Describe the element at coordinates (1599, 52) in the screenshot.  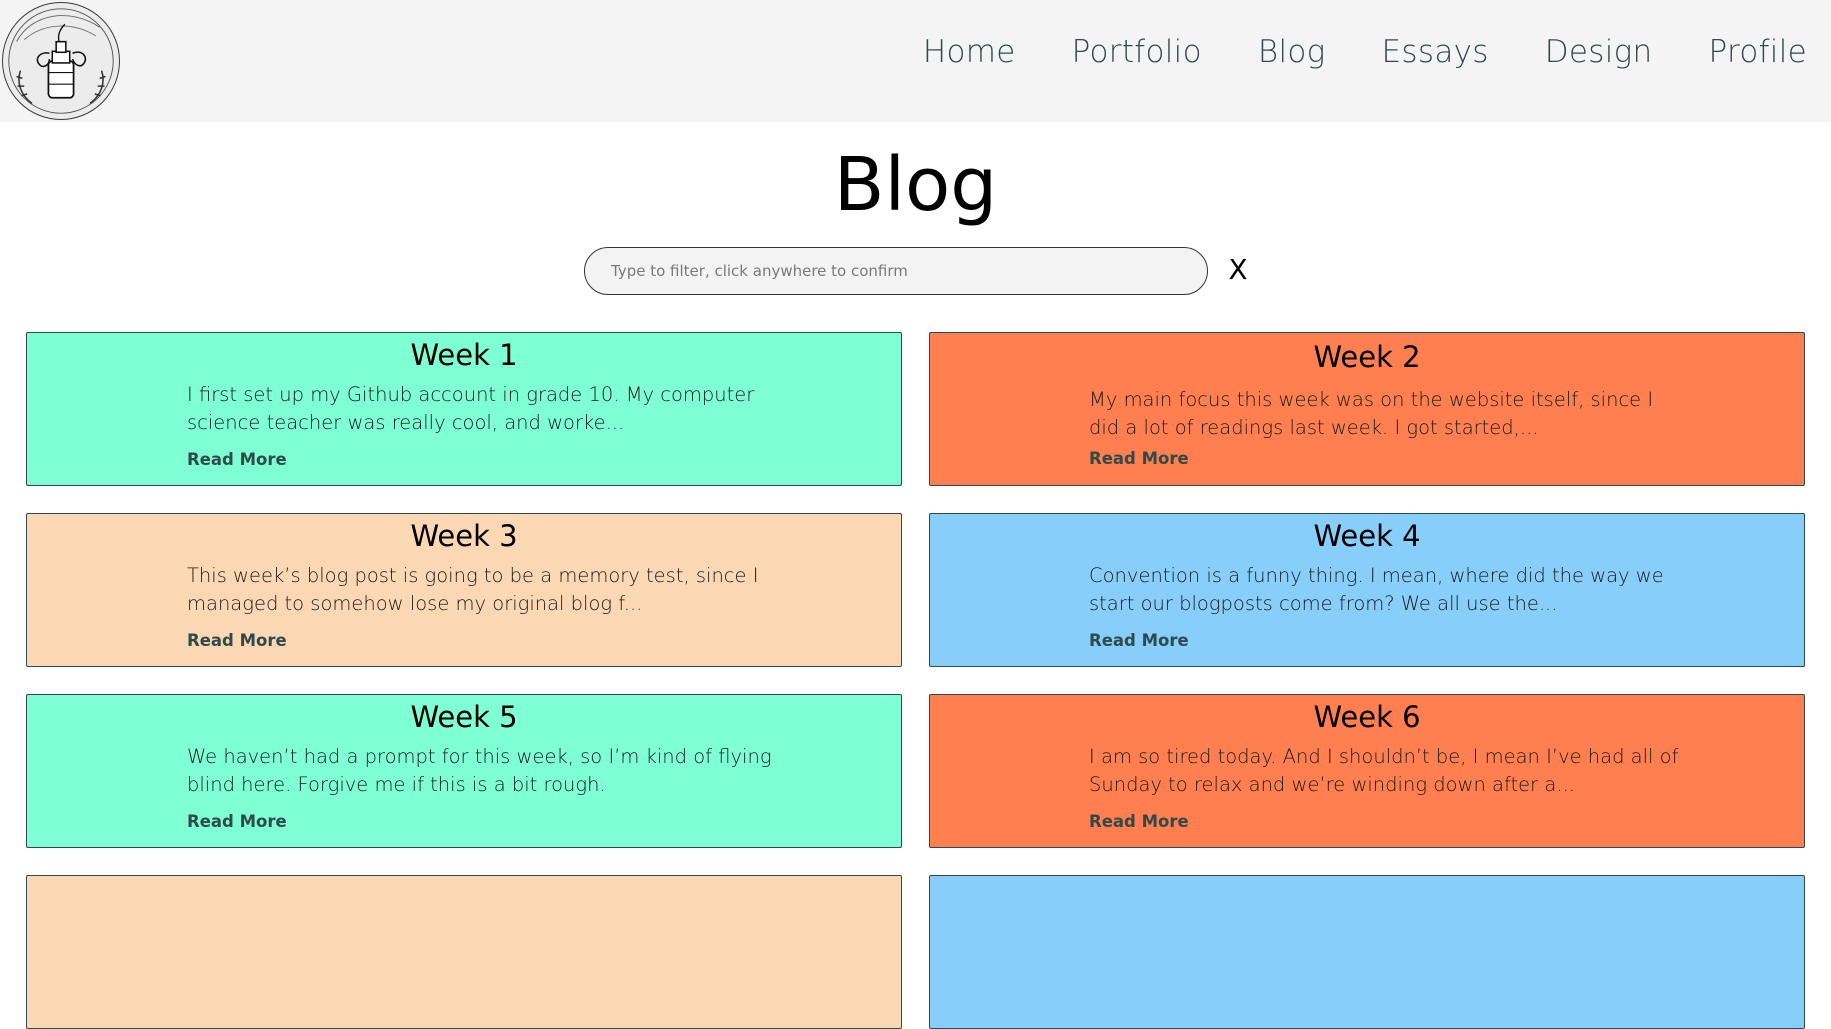
I see `nav-design: Design` at that location.